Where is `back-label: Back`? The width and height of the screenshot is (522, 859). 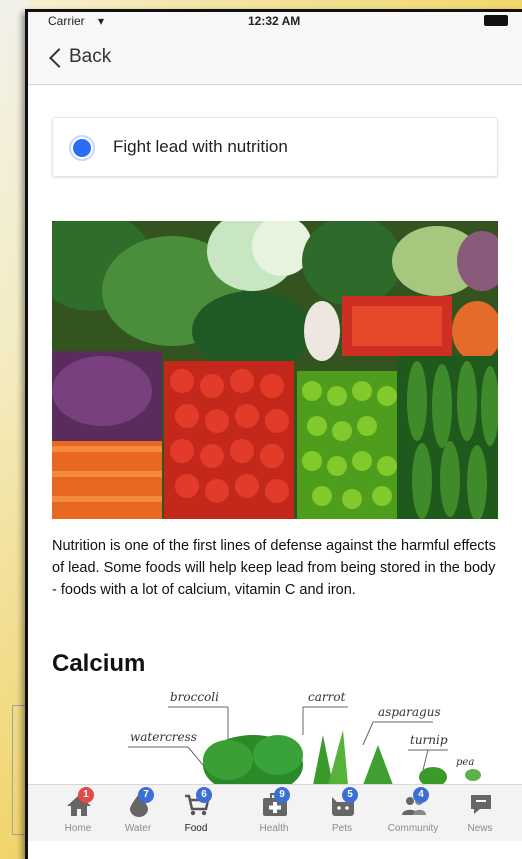
back-label: Back is located at coordinates (90, 56).